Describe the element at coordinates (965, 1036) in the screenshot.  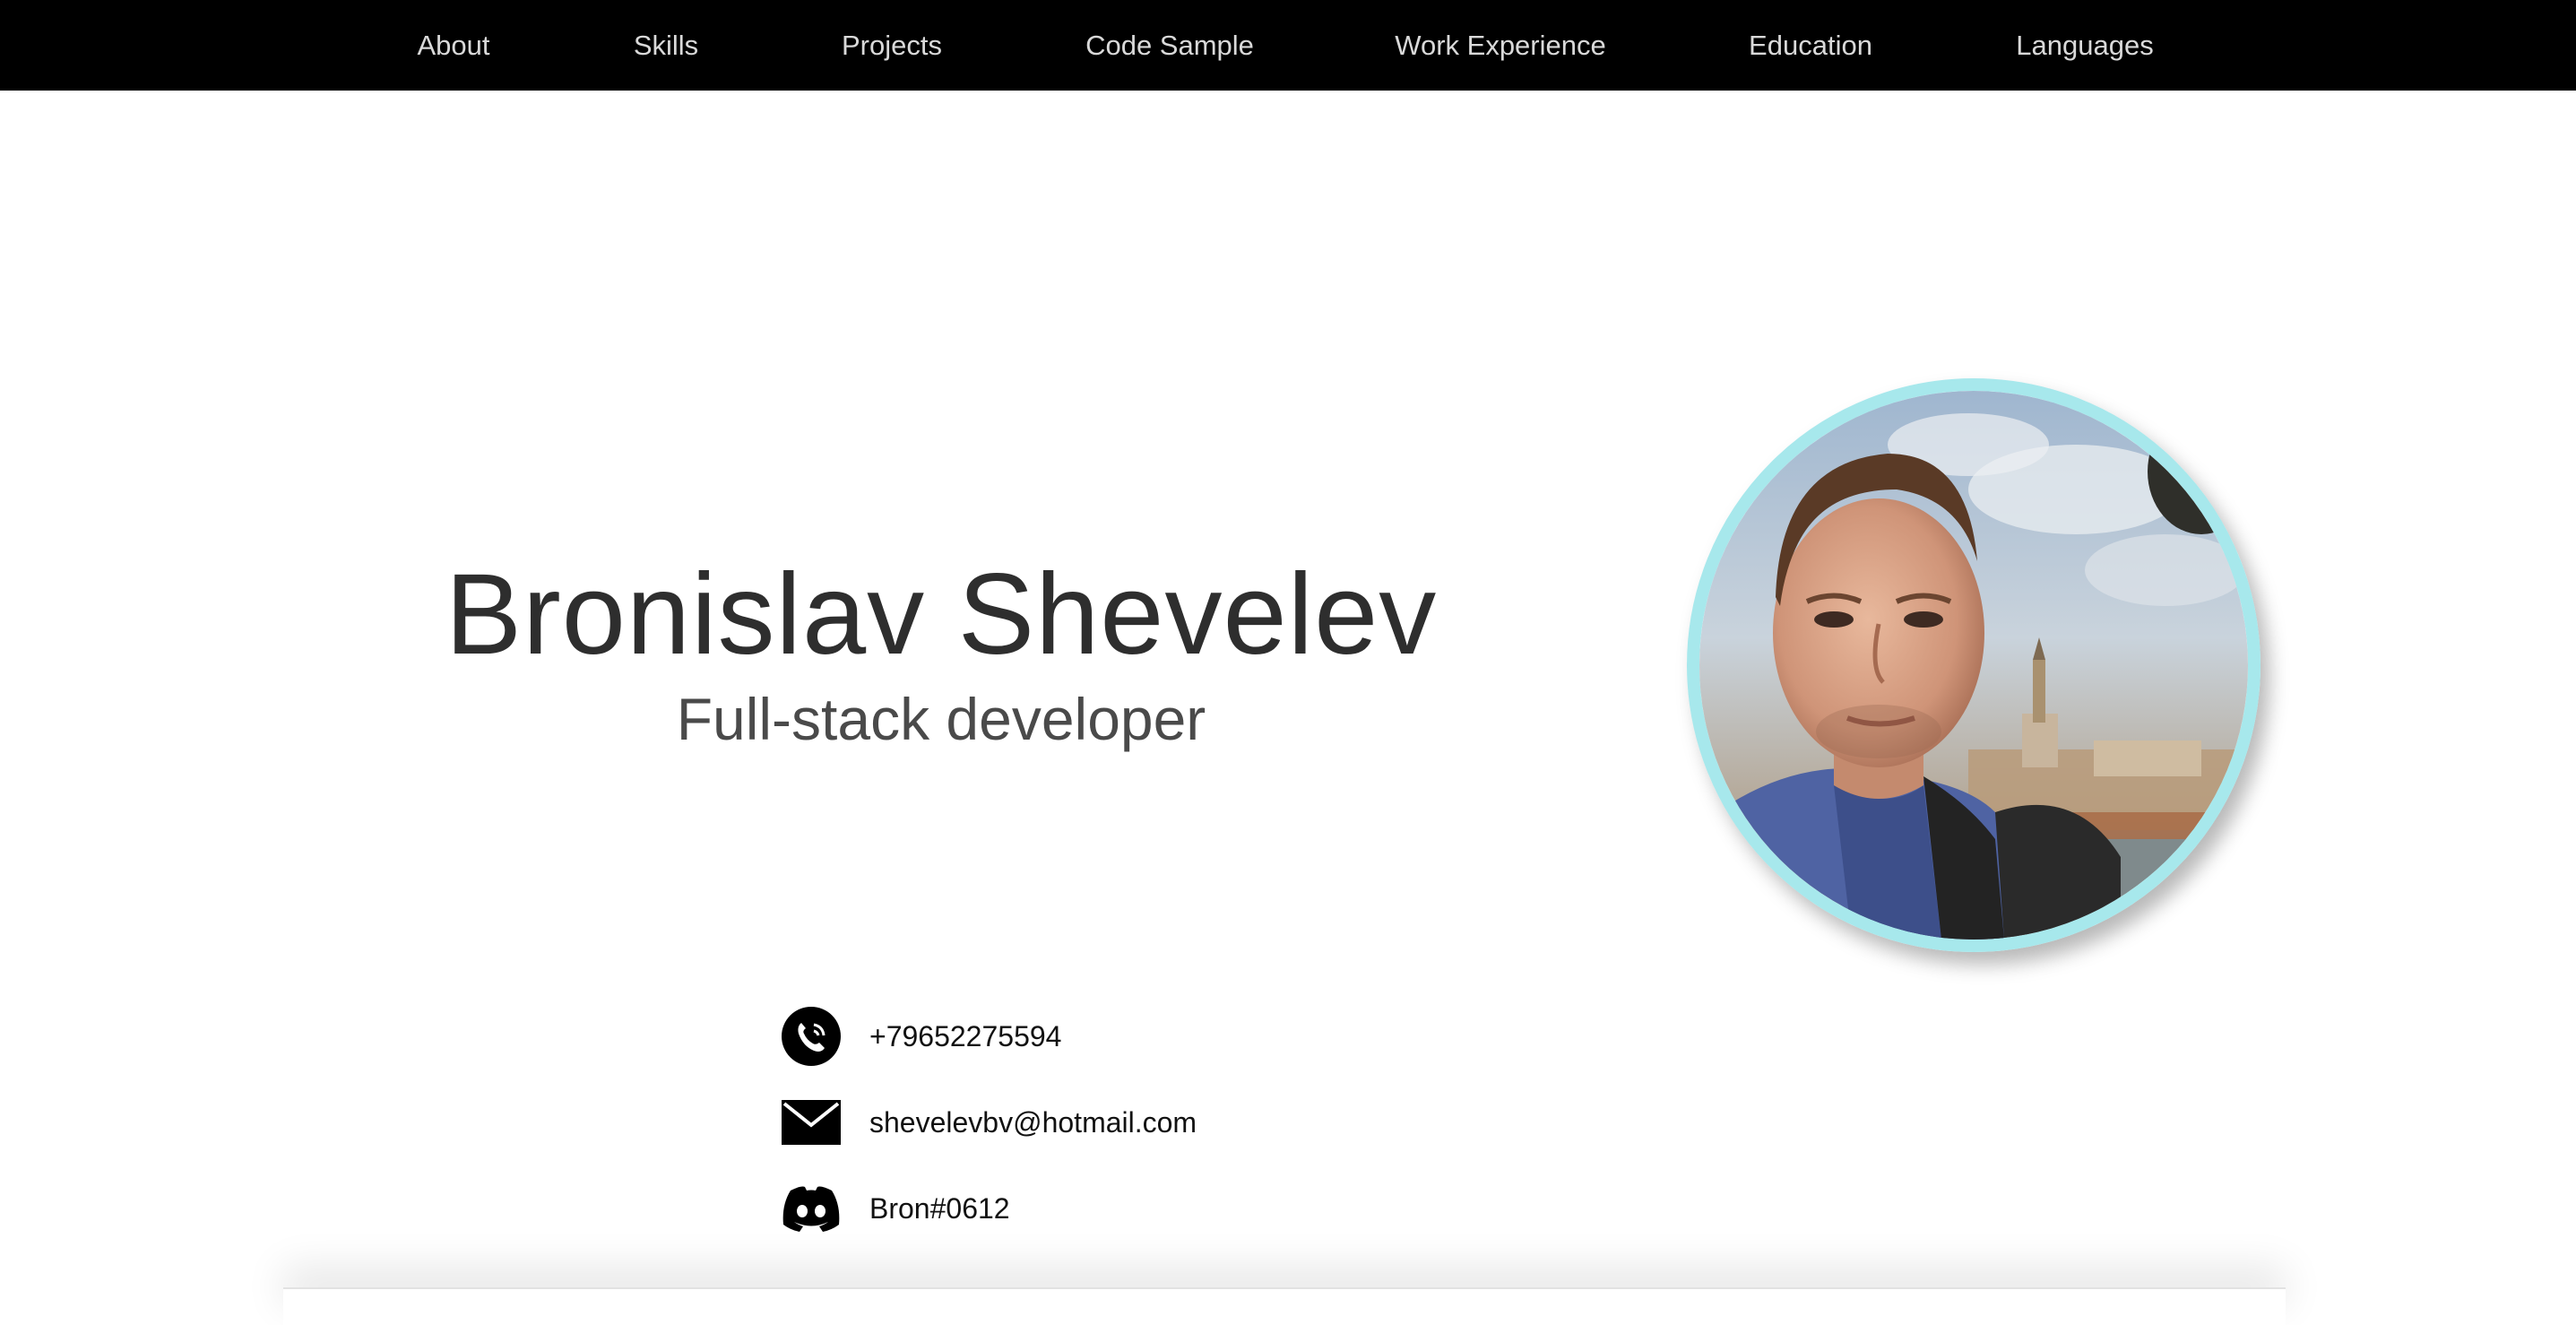
I see `phone-number: +79652275594` at that location.